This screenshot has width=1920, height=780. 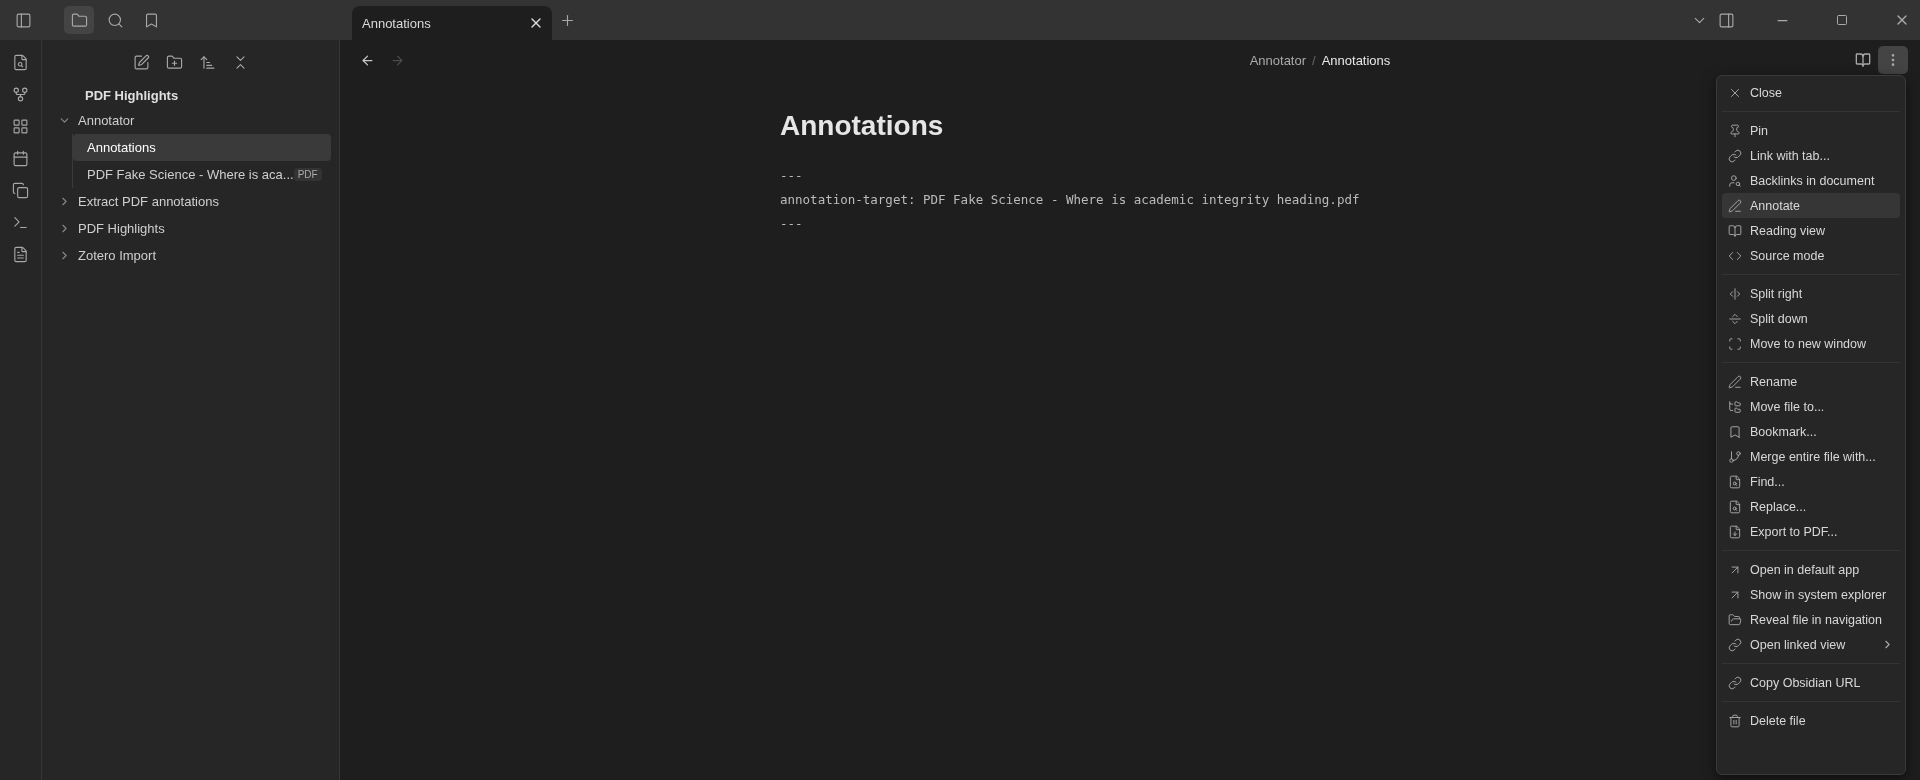 I want to click on menu-item: Split right, so click(x=1811, y=293).